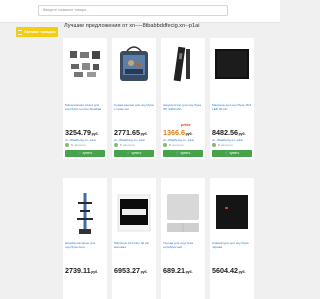  I want to click on product-price: 3254.79руб., so click(82, 132).